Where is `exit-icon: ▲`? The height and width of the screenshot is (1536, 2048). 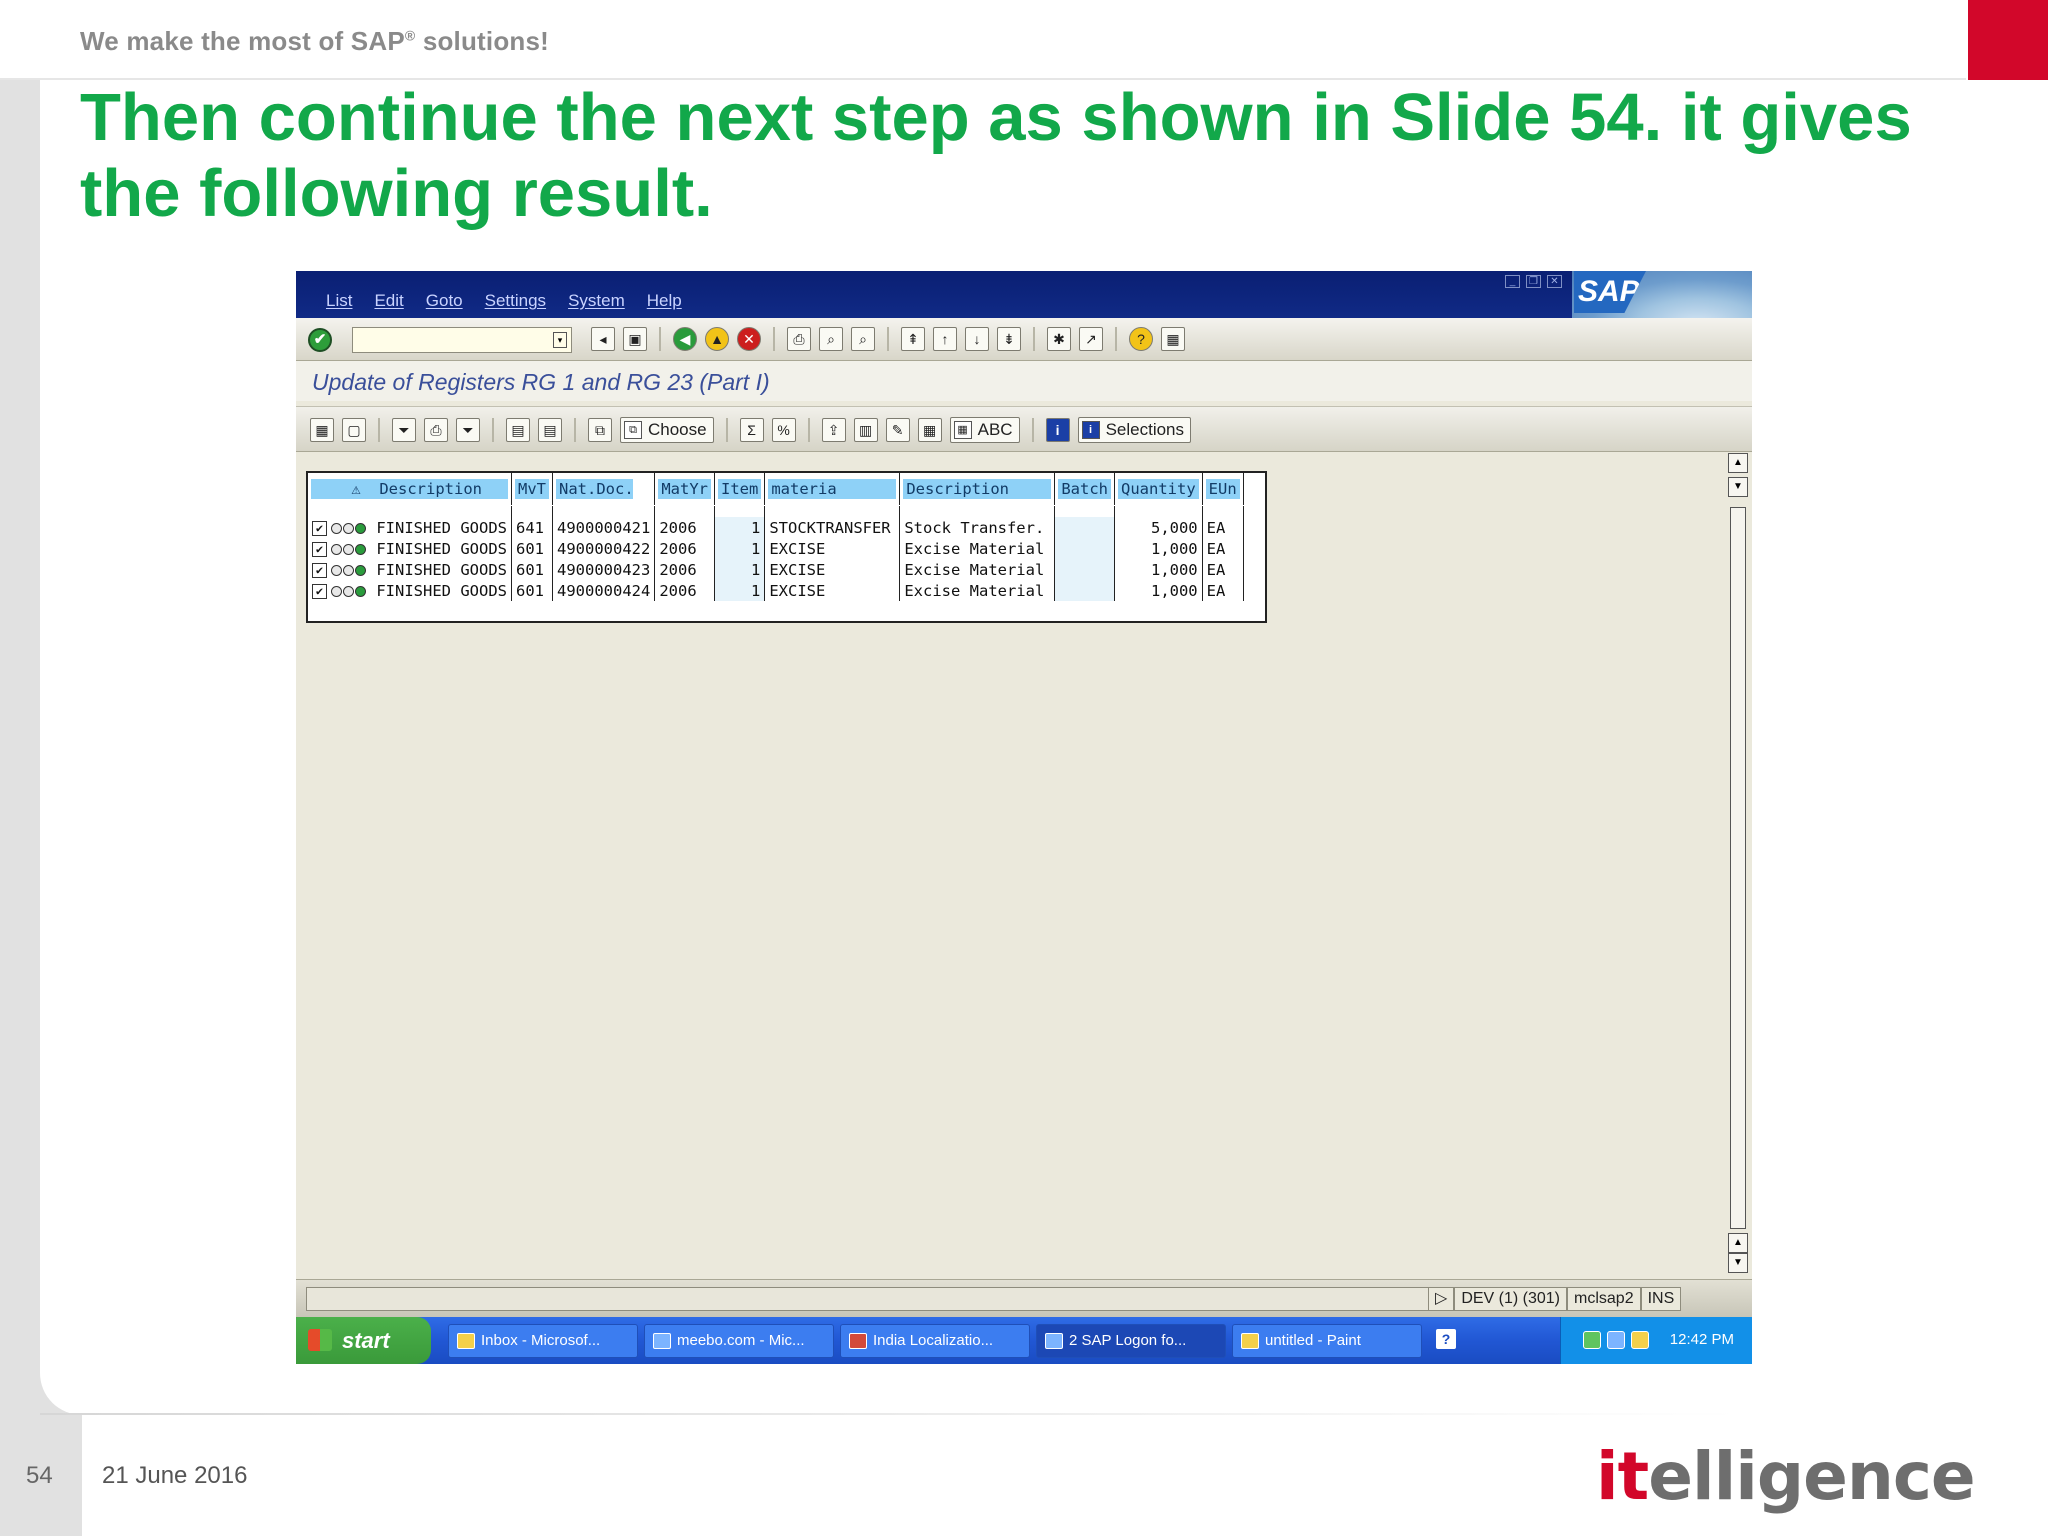
exit-icon: ▲ is located at coordinates (717, 339).